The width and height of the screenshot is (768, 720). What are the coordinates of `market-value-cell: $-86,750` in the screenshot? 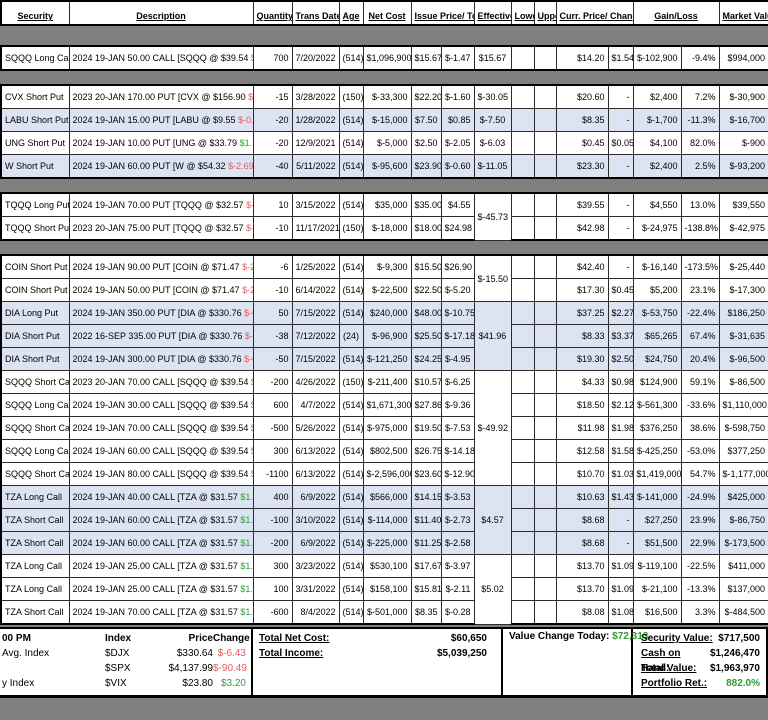 It's located at (743, 520).